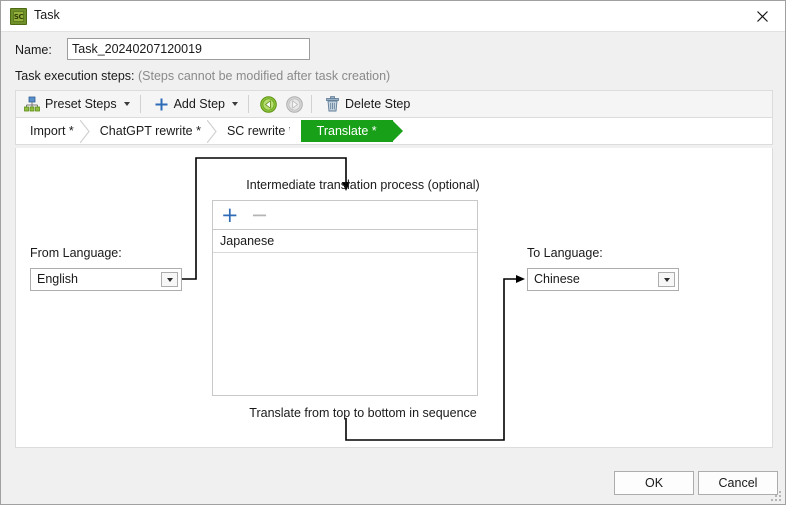 The width and height of the screenshot is (786, 505). What do you see at coordinates (199, 104) in the screenshot?
I see `add-step-label: Add Step` at bounding box center [199, 104].